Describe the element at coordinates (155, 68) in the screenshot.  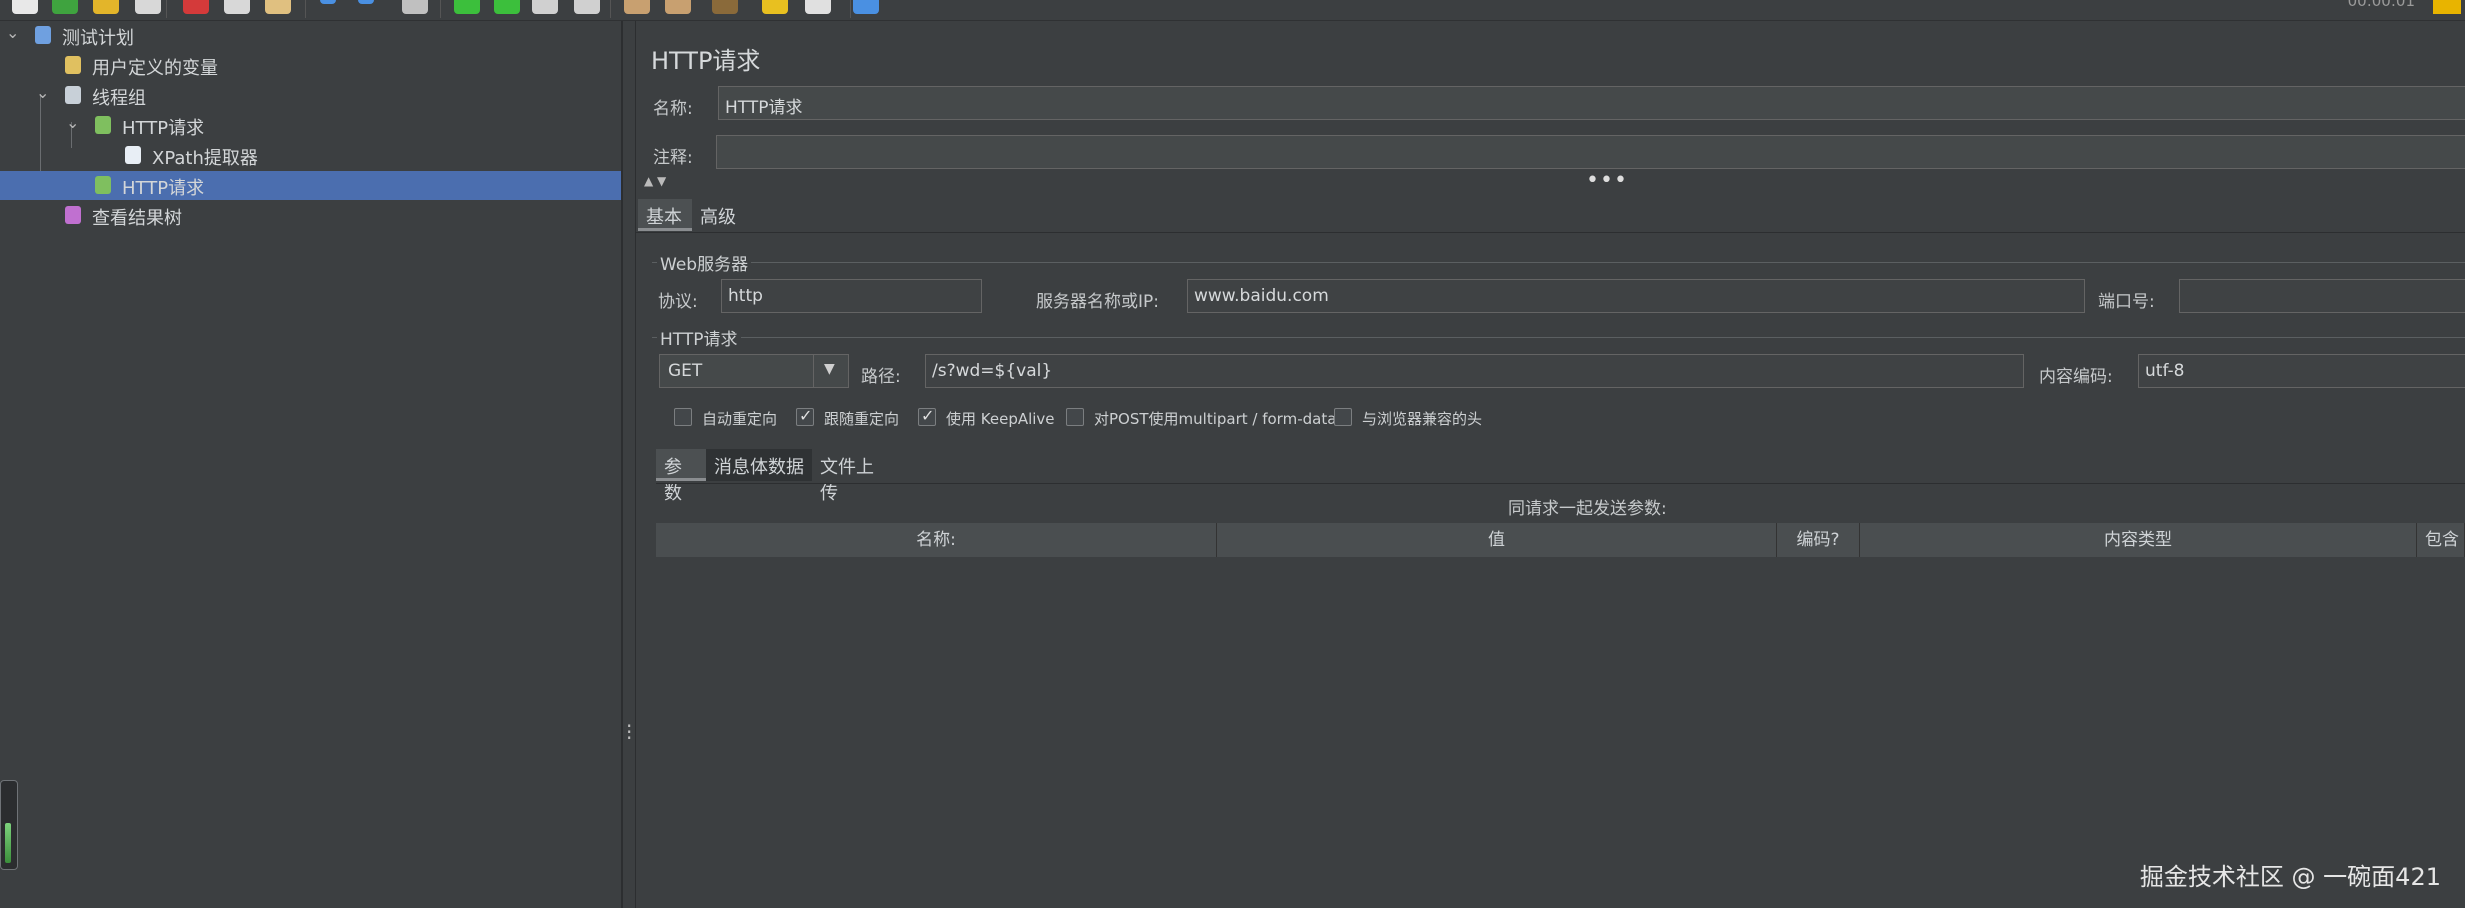
I see `tree-item-label: 用户定义的变量` at that location.